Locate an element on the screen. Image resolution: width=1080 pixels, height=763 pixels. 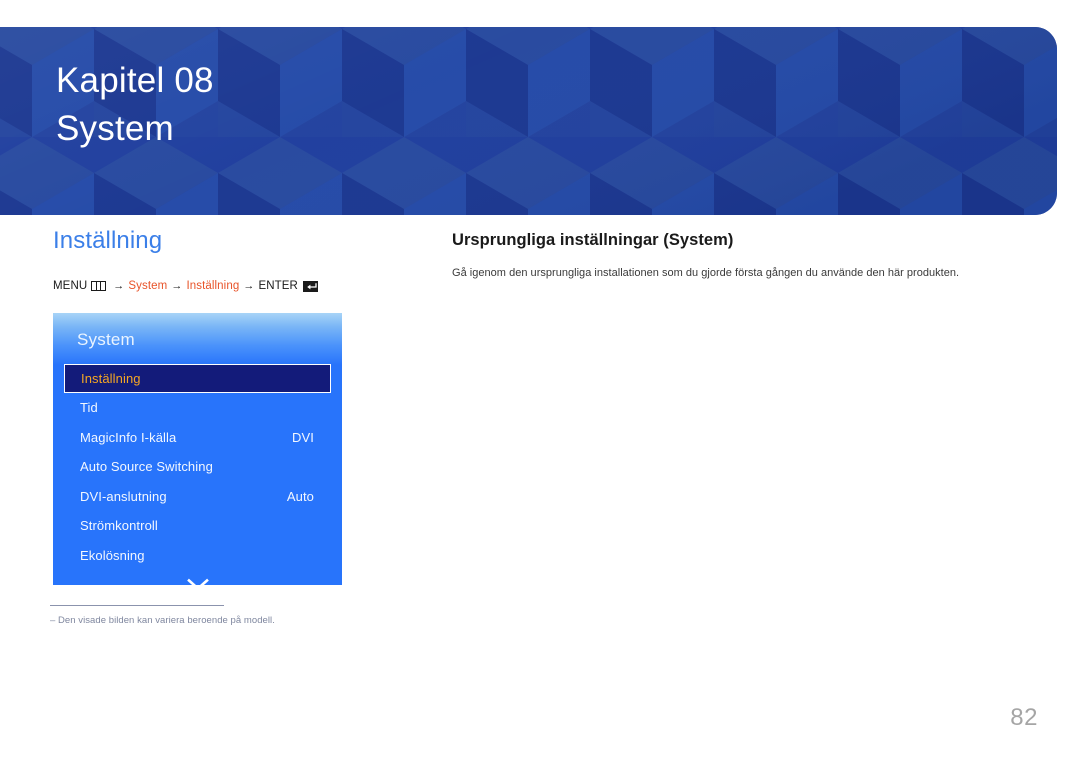
osd-item-label: Auto Source Switching is located at coordinates (146, 467).